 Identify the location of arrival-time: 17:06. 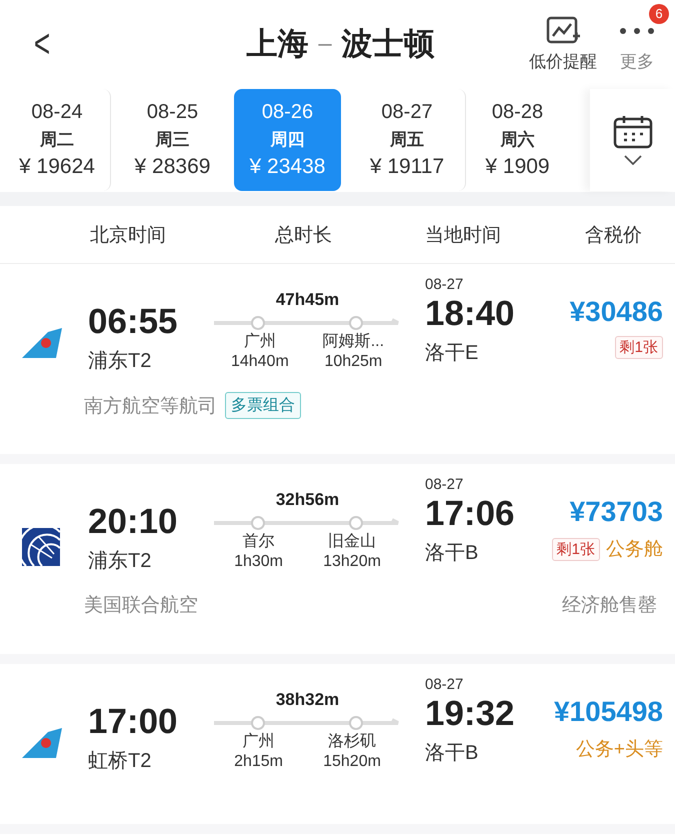
(470, 513).